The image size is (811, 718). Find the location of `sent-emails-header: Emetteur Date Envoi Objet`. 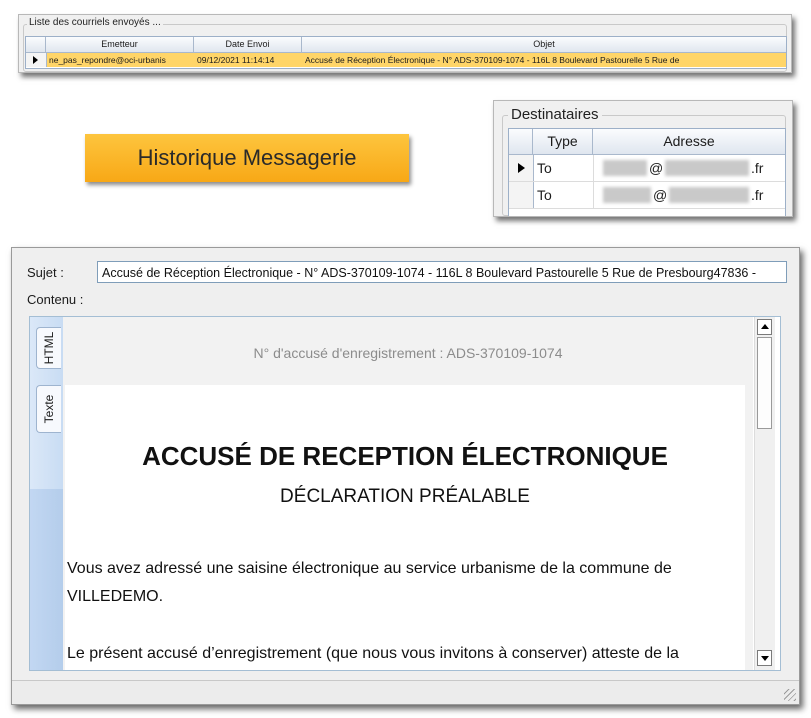

sent-emails-header: Emetteur Date Envoi Objet is located at coordinates (406, 45).